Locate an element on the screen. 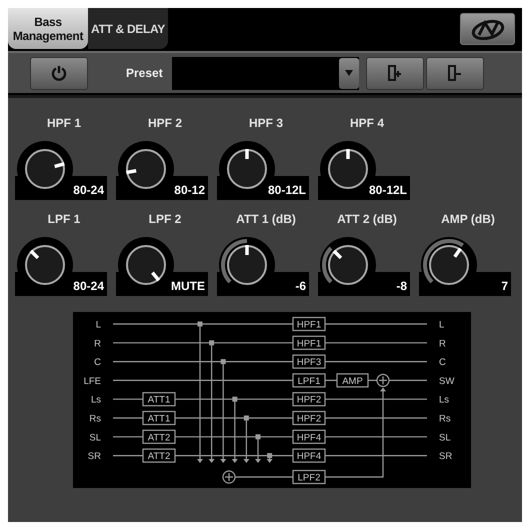 This screenshot has height=531, width=531. channel-label: SW is located at coordinates (446, 381).